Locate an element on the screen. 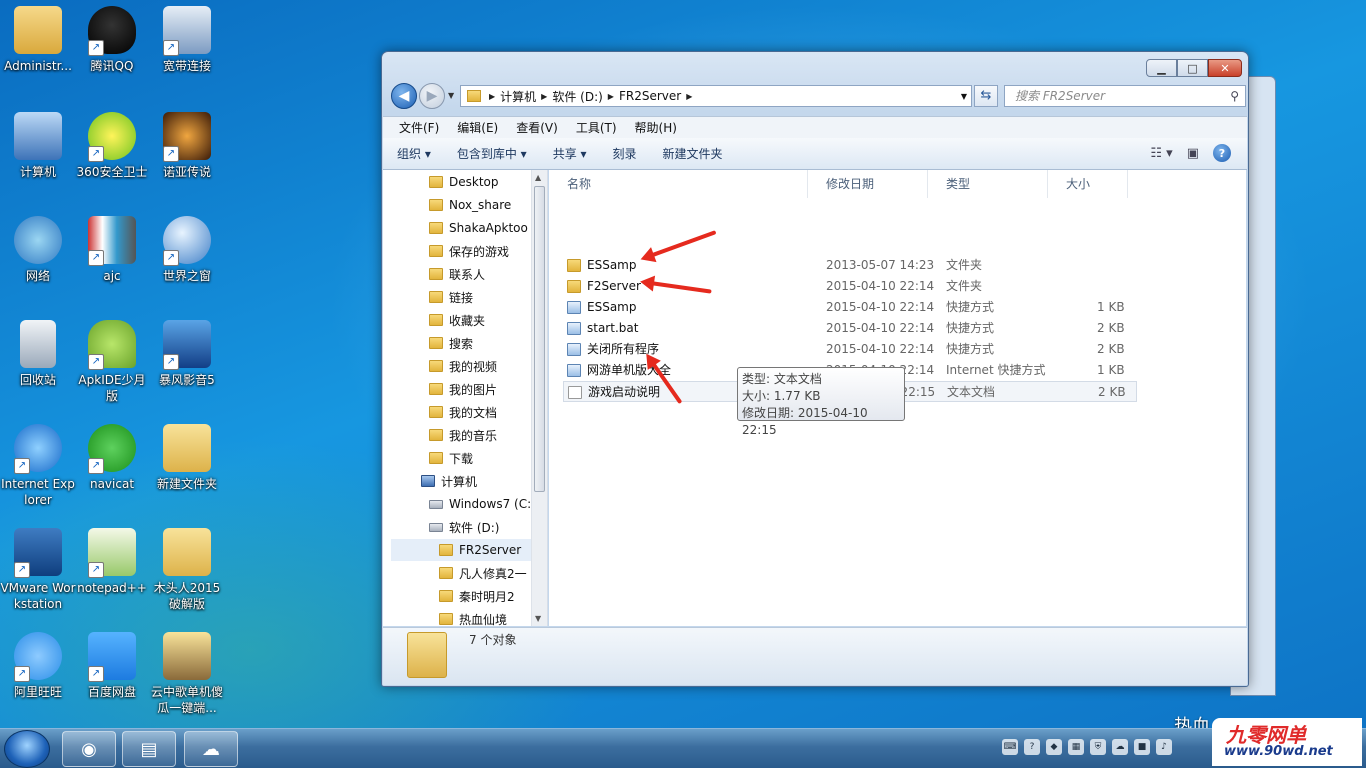  desktop-icon-label: 世界之窗 is located at coordinates (186, 276).